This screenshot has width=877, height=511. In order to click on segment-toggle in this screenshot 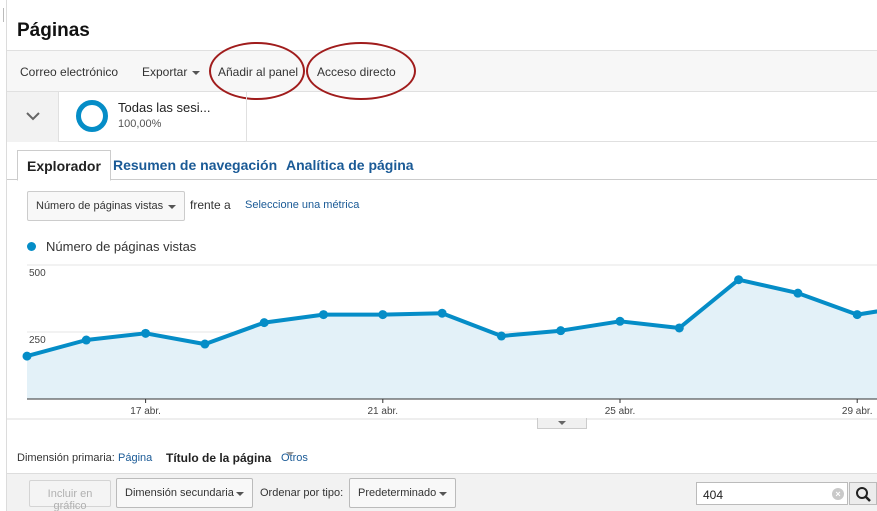, I will do `click(33, 117)`.